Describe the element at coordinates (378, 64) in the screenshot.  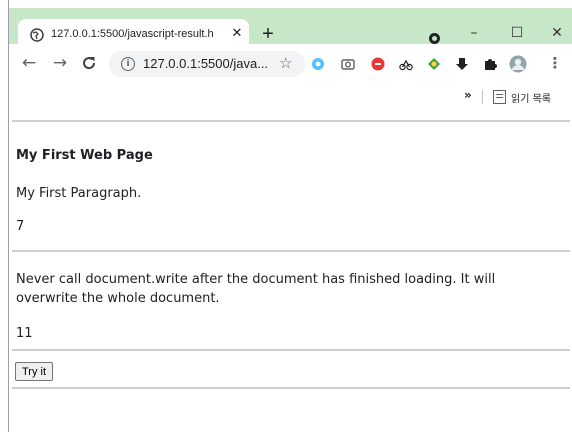
I see `red-extension-icon` at that location.